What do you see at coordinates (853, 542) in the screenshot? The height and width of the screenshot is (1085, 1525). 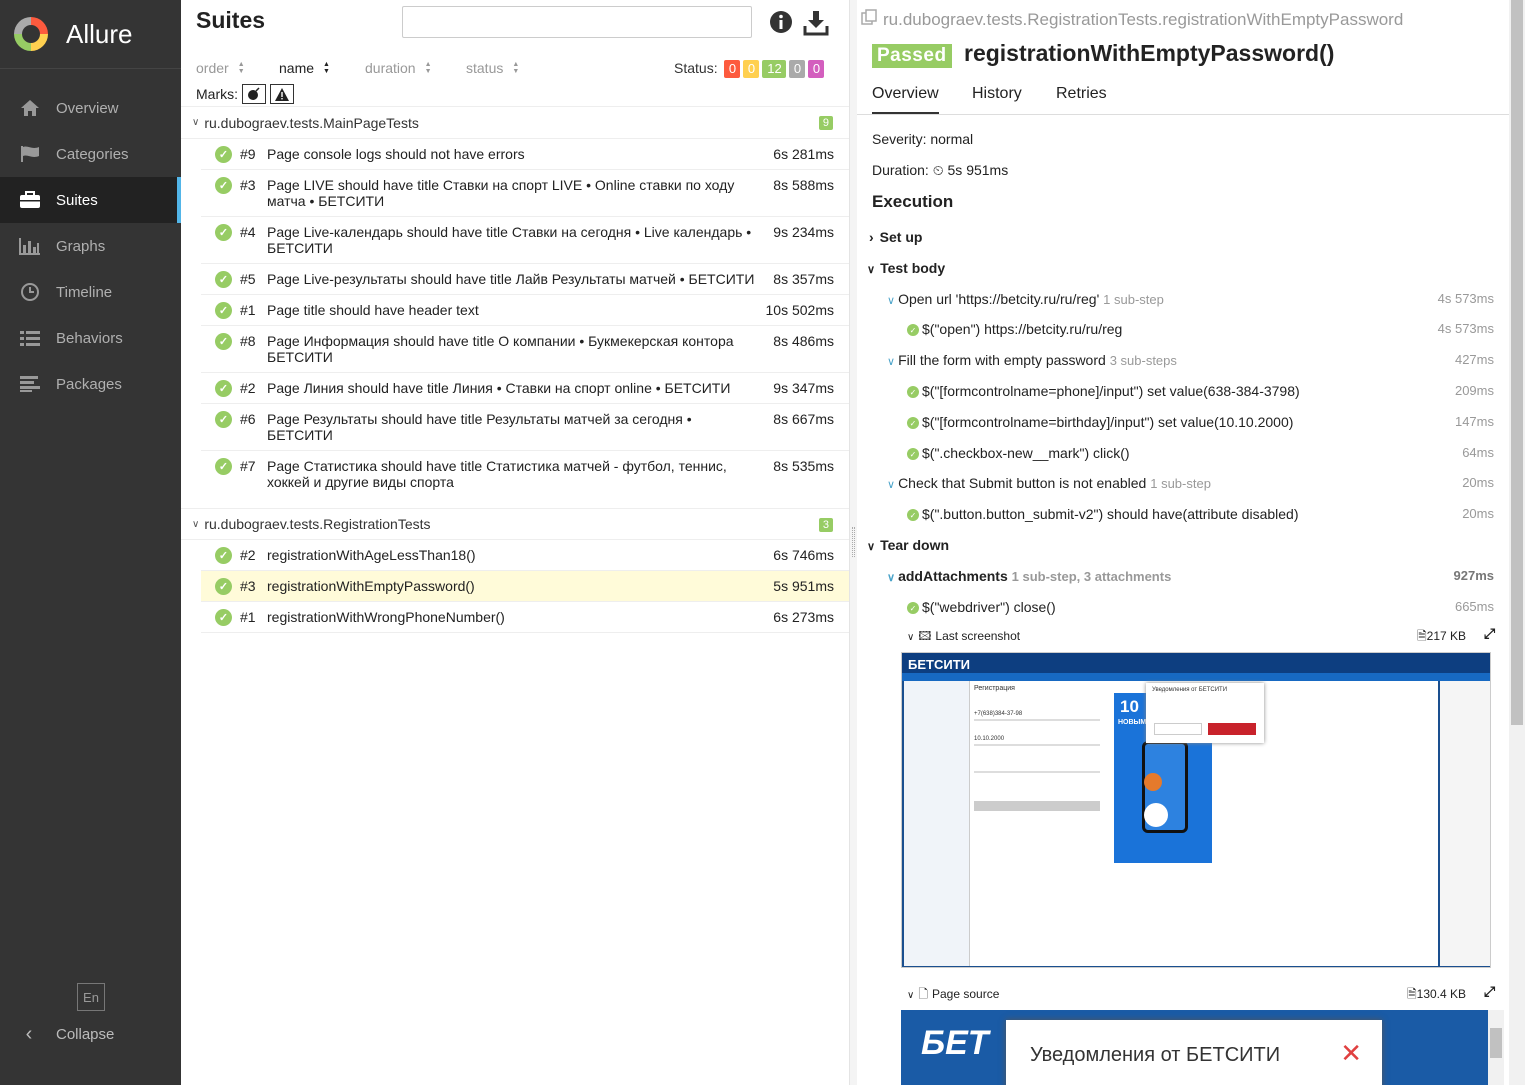 I see `resize-grip-icon` at bounding box center [853, 542].